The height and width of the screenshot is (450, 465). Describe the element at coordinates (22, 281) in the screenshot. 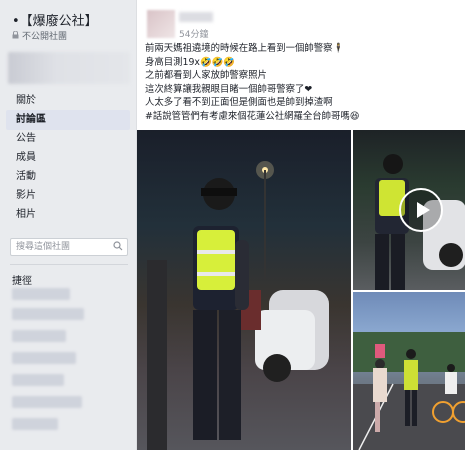

I see `shortcuts-title: 捷徑` at that location.